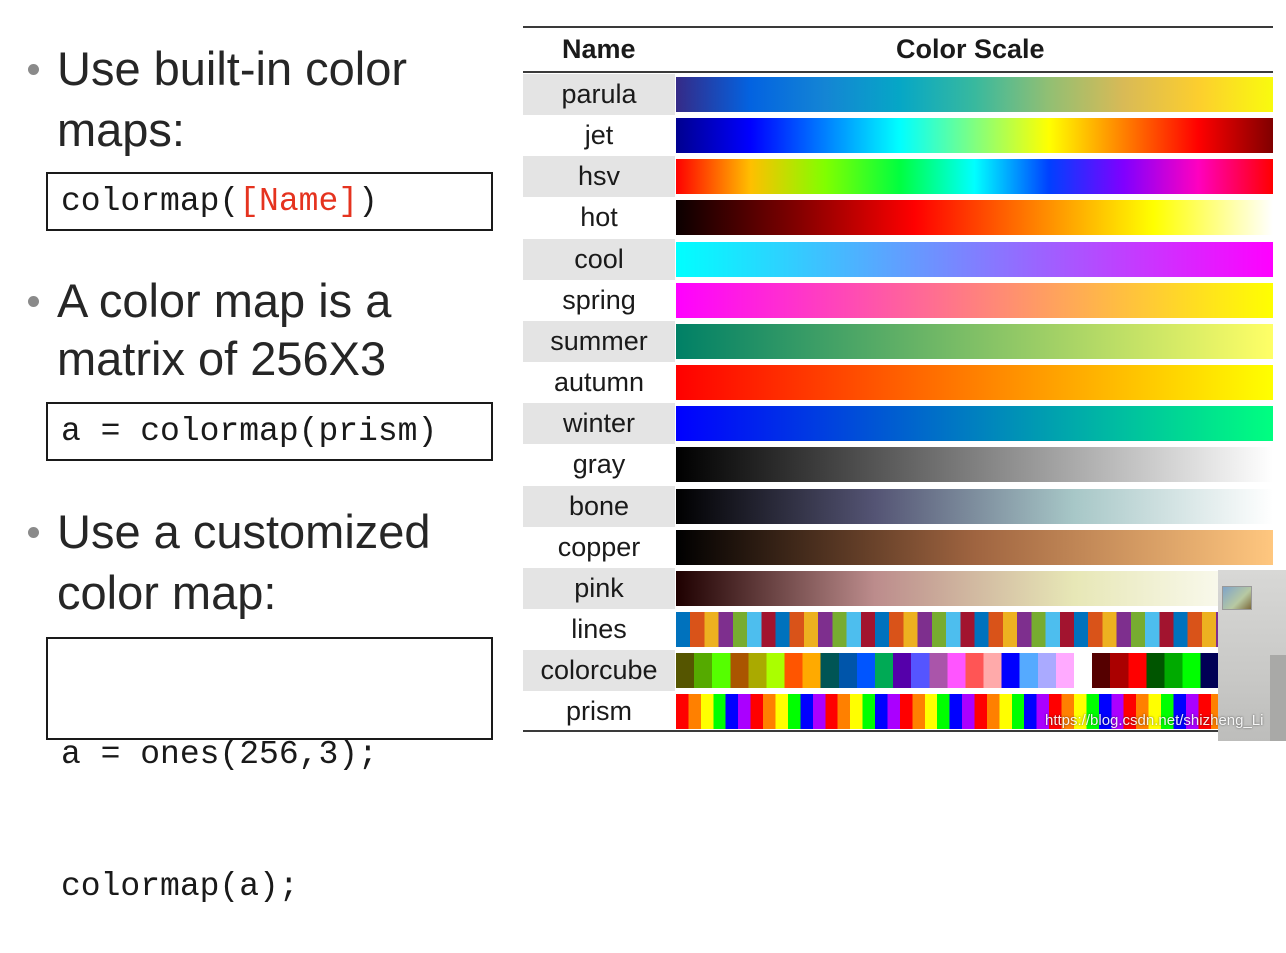 The image size is (1286, 953). What do you see at coordinates (269, 431) in the screenshot?
I see `code-box-colormap-prism: a = colormap(prism)` at bounding box center [269, 431].